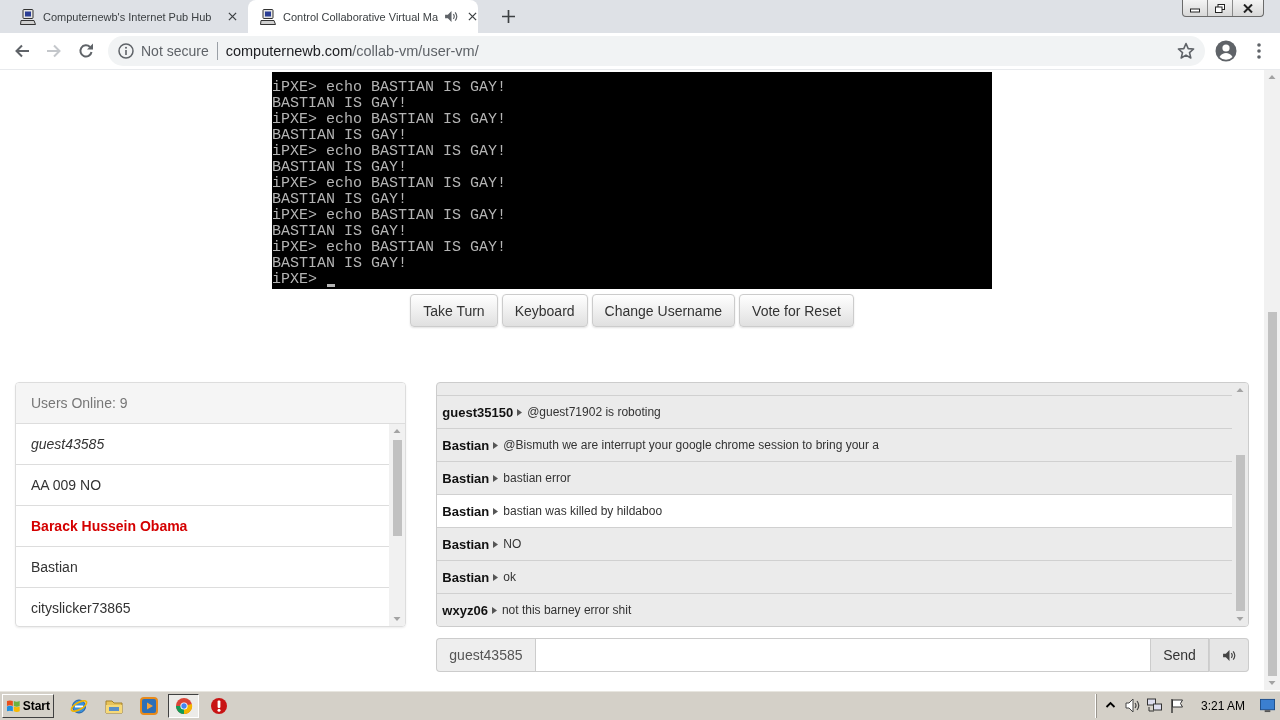 The image size is (1280, 720). What do you see at coordinates (211, 403) in the screenshot?
I see `users-panel-header: Users Online: 9` at bounding box center [211, 403].